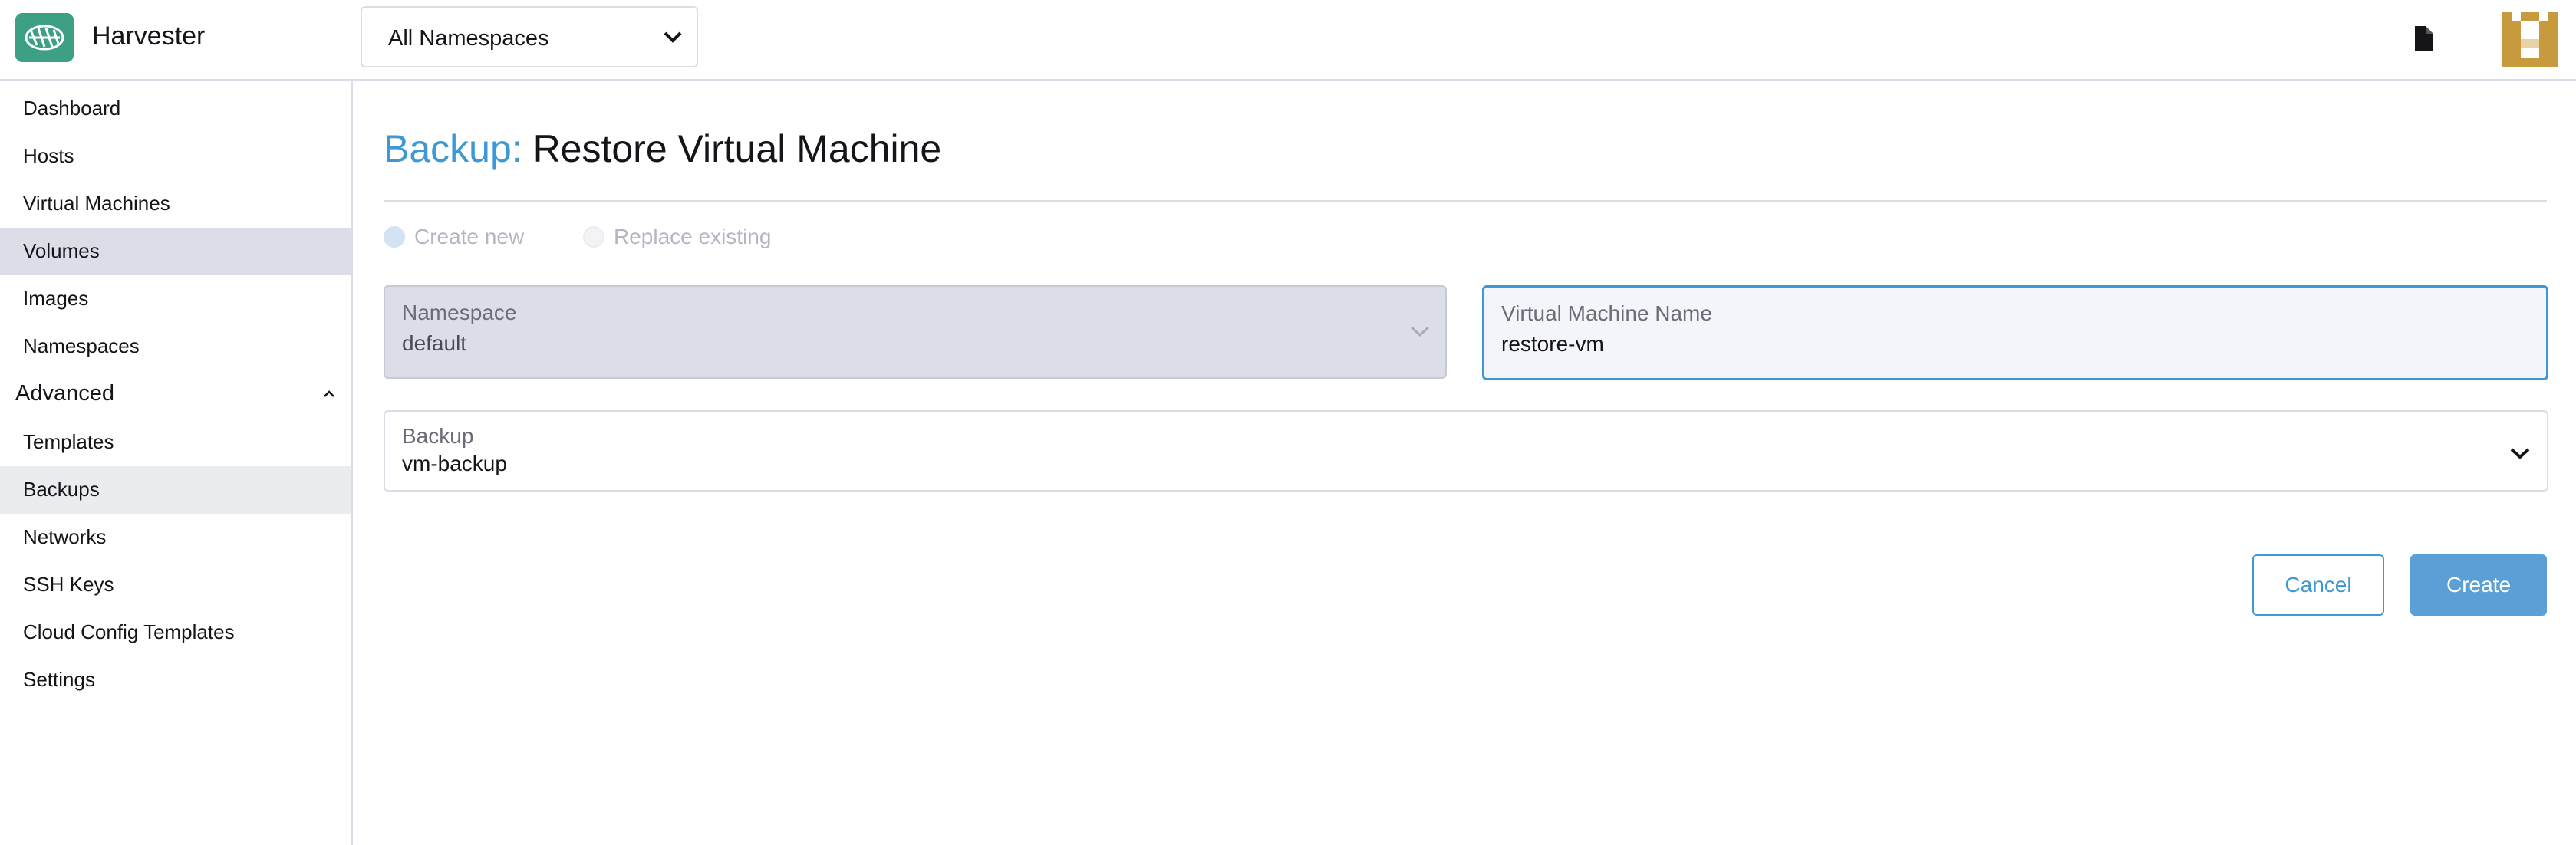  I want to click on radio-label: Replace existing, so click(693, 236).